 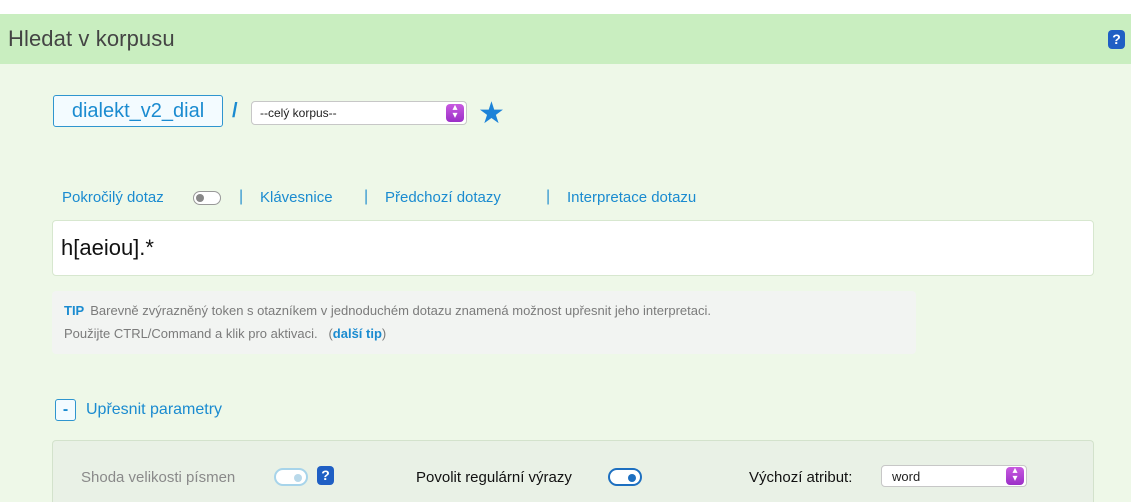 I want to click on previous-queries-link: Předchozí dotazy, so click(x=443, y=197).